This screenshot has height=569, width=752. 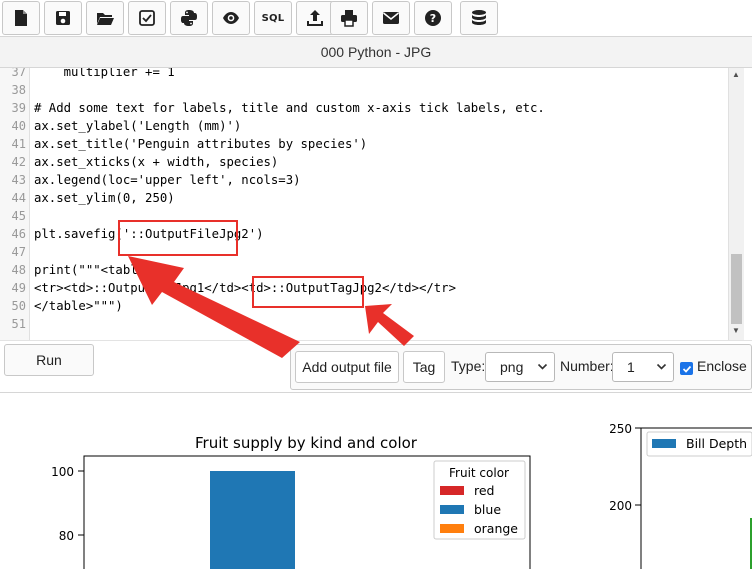 I want to click on code-text: ax.set_xticks(x + width, species), so click(x=156, y=162).